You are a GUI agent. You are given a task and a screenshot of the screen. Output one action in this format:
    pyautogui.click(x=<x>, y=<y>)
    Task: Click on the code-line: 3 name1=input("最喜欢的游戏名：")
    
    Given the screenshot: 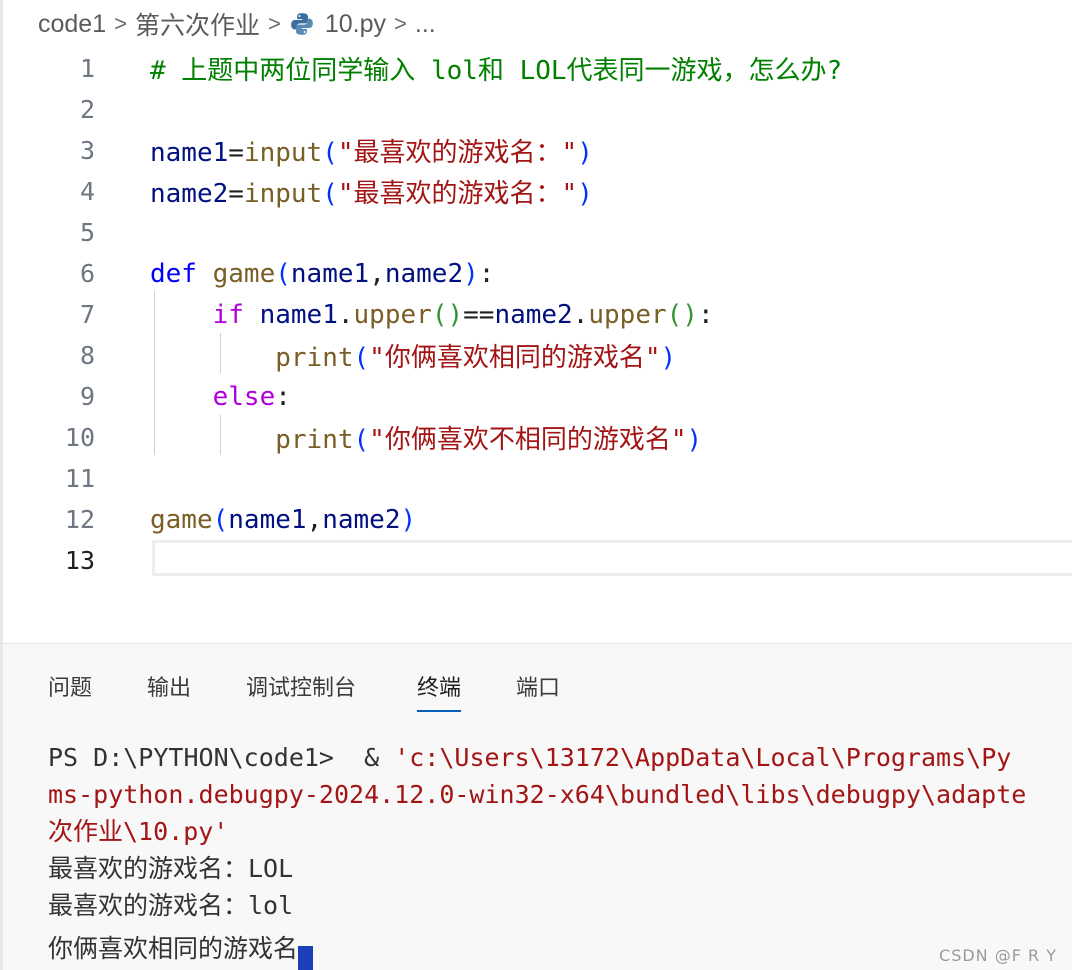 What is the action you would take?
    pyautogui.click(x=537, y=150)
    